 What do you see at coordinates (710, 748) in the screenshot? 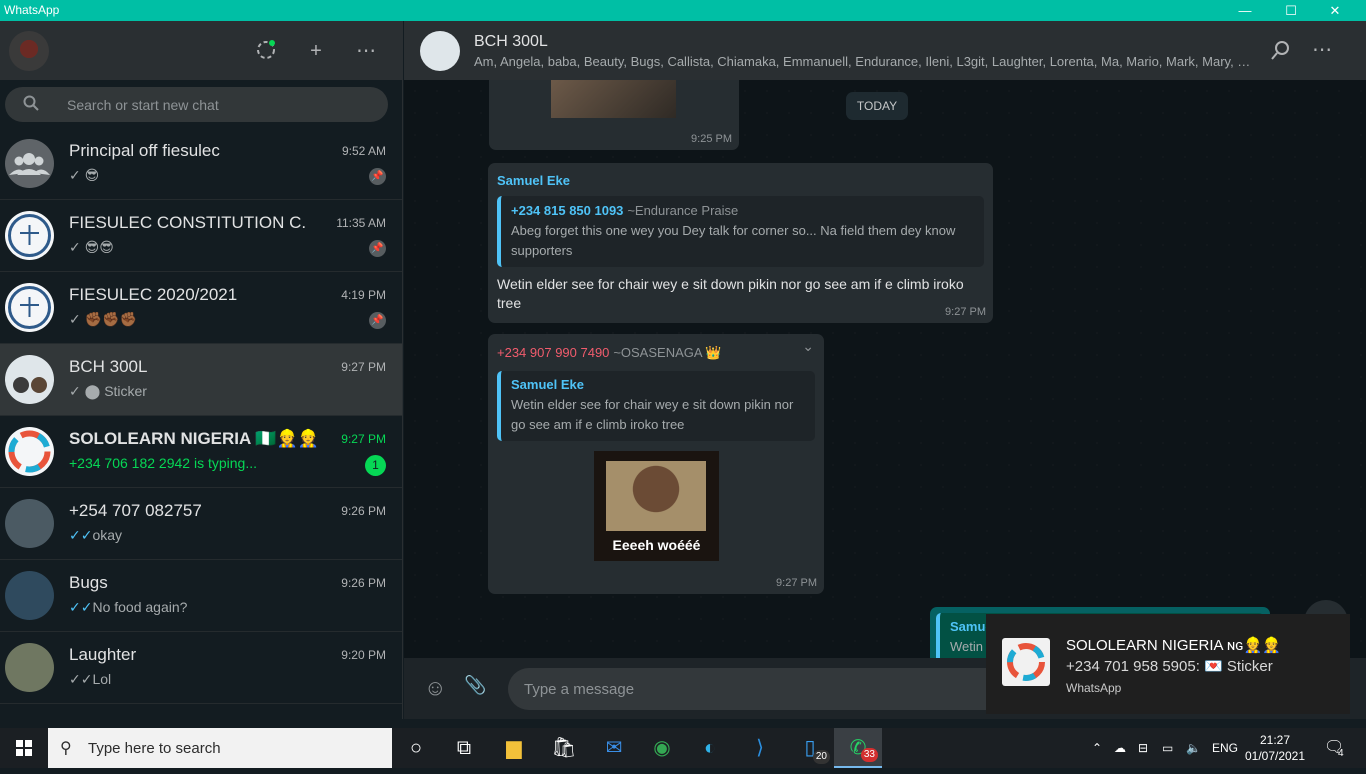
I see `edge-icon: ◐` at bounding box center [710, 748].